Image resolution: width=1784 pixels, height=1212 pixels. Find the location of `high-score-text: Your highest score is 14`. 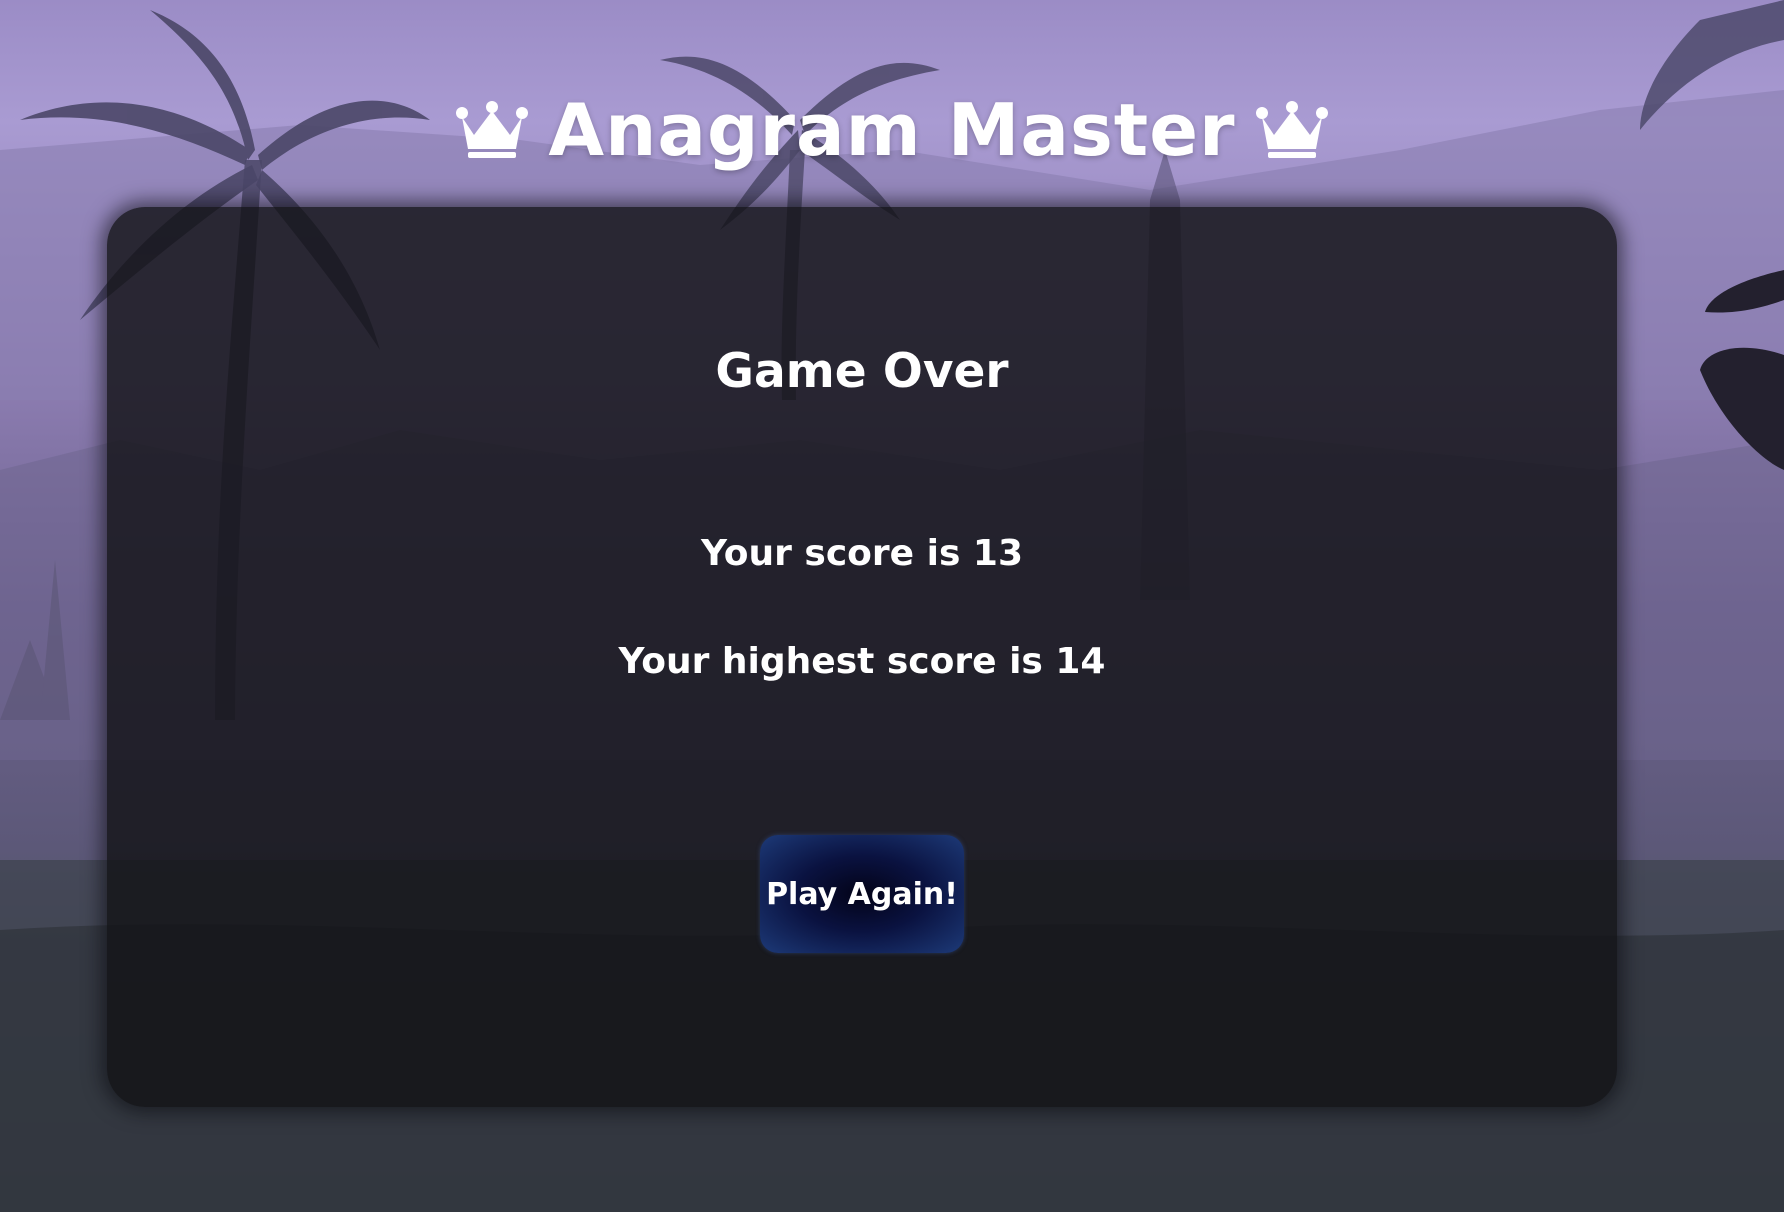

high-score-text: Your highest score is 14 is located at coordinates (862, 661).